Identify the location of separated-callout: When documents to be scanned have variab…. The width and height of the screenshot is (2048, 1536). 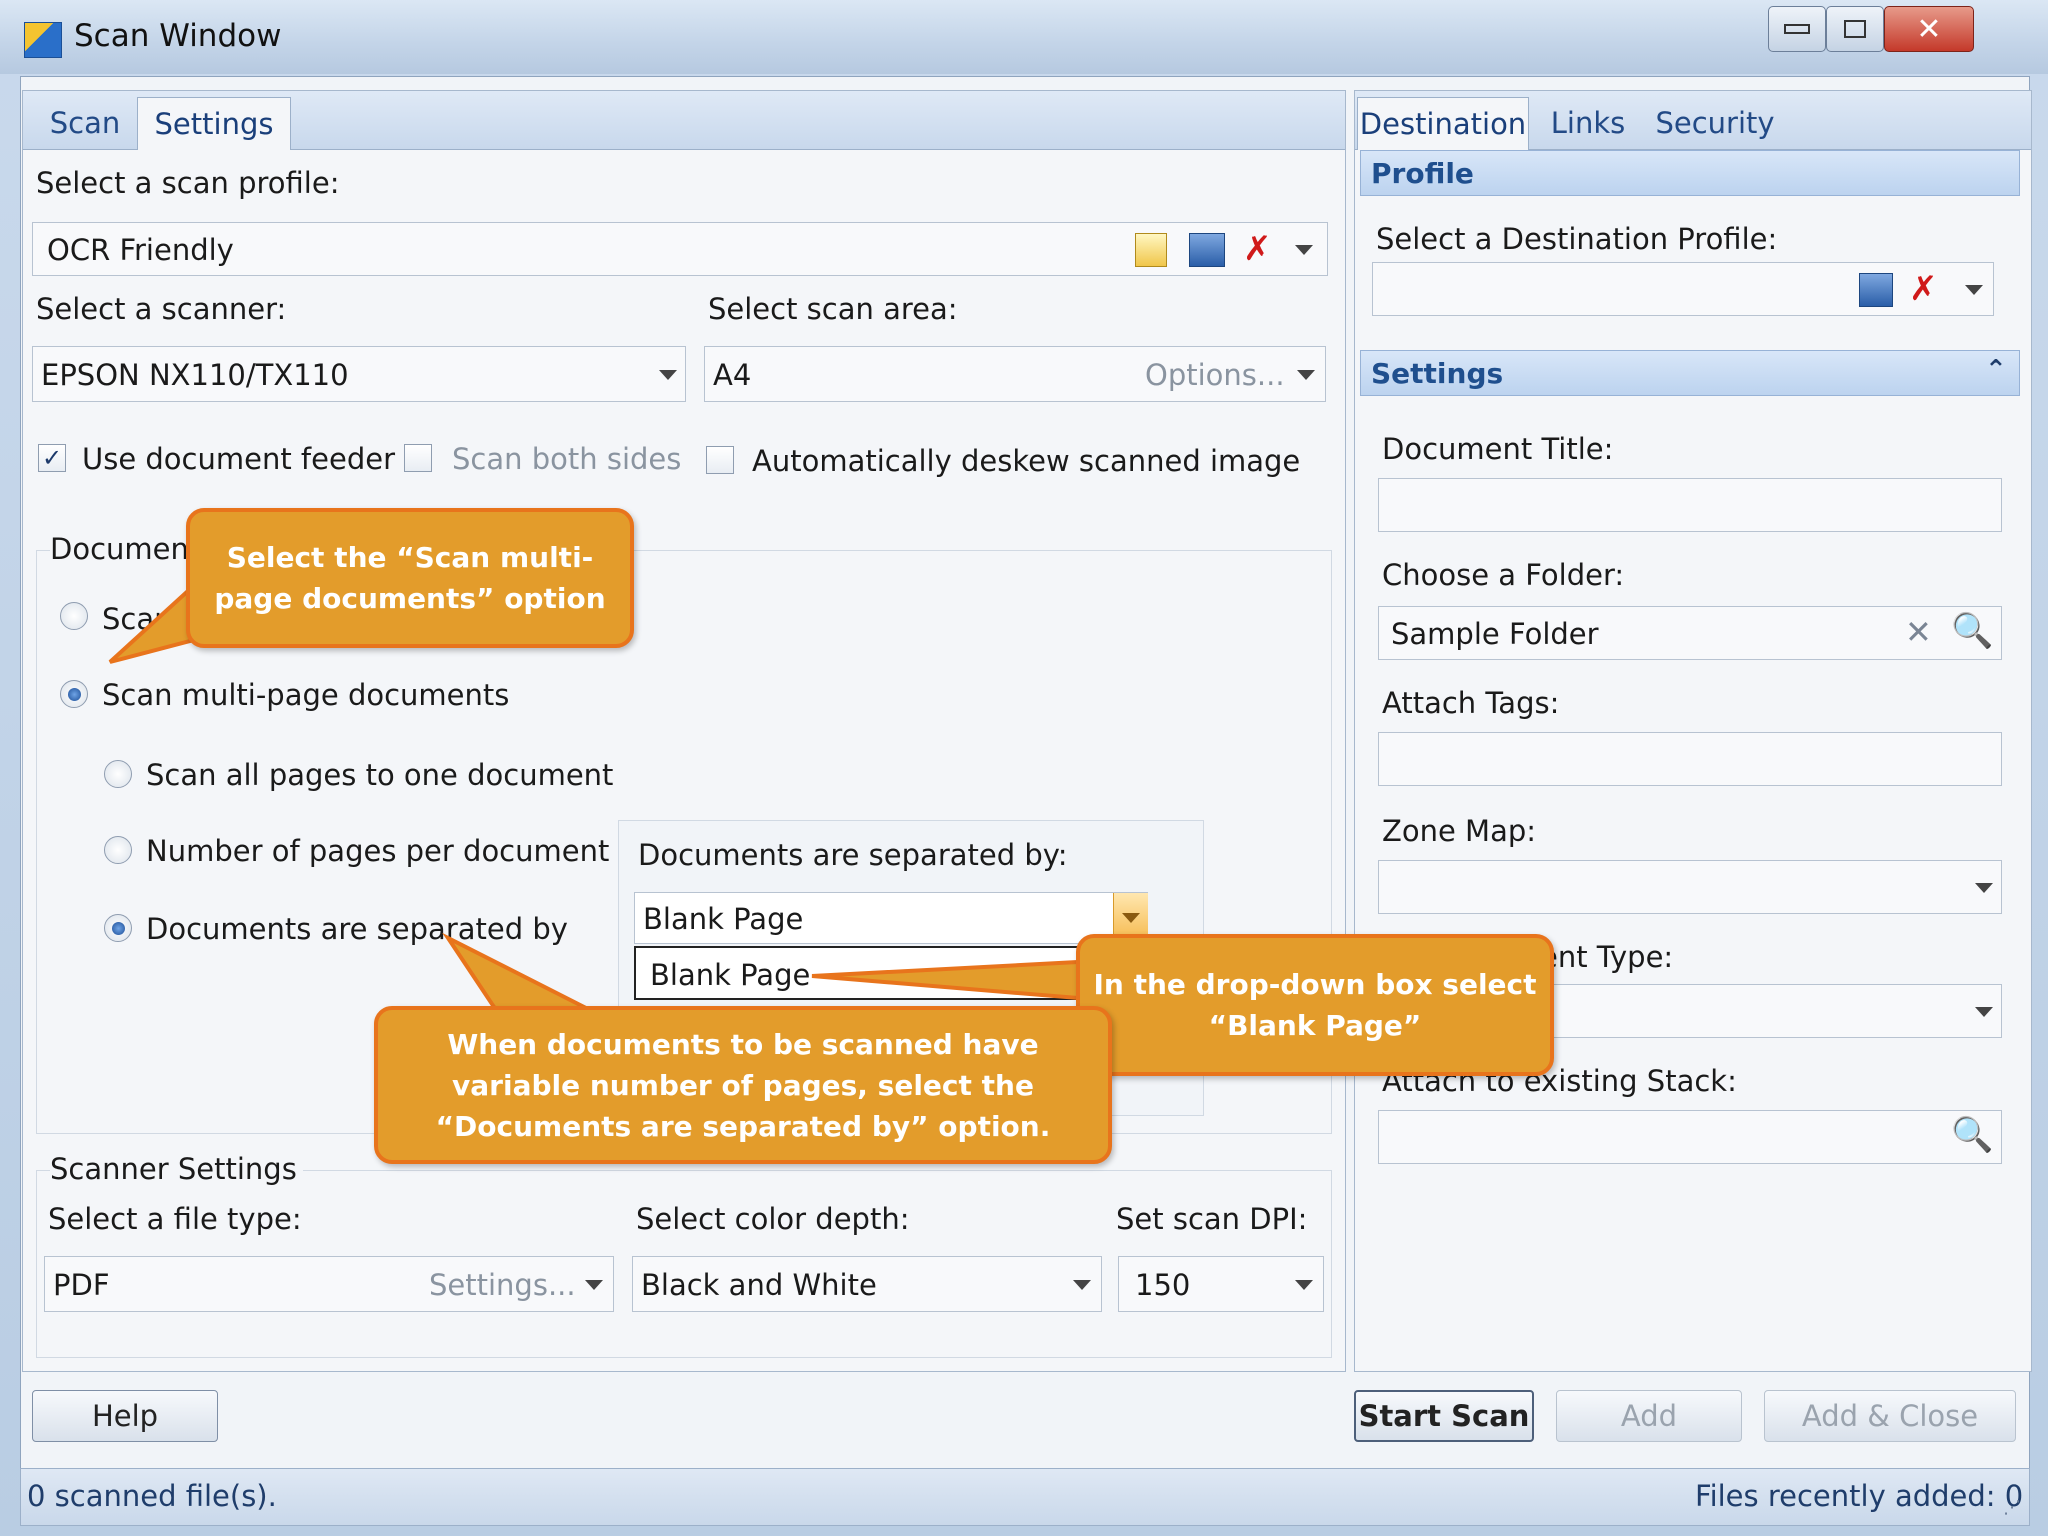
(743, 1085).